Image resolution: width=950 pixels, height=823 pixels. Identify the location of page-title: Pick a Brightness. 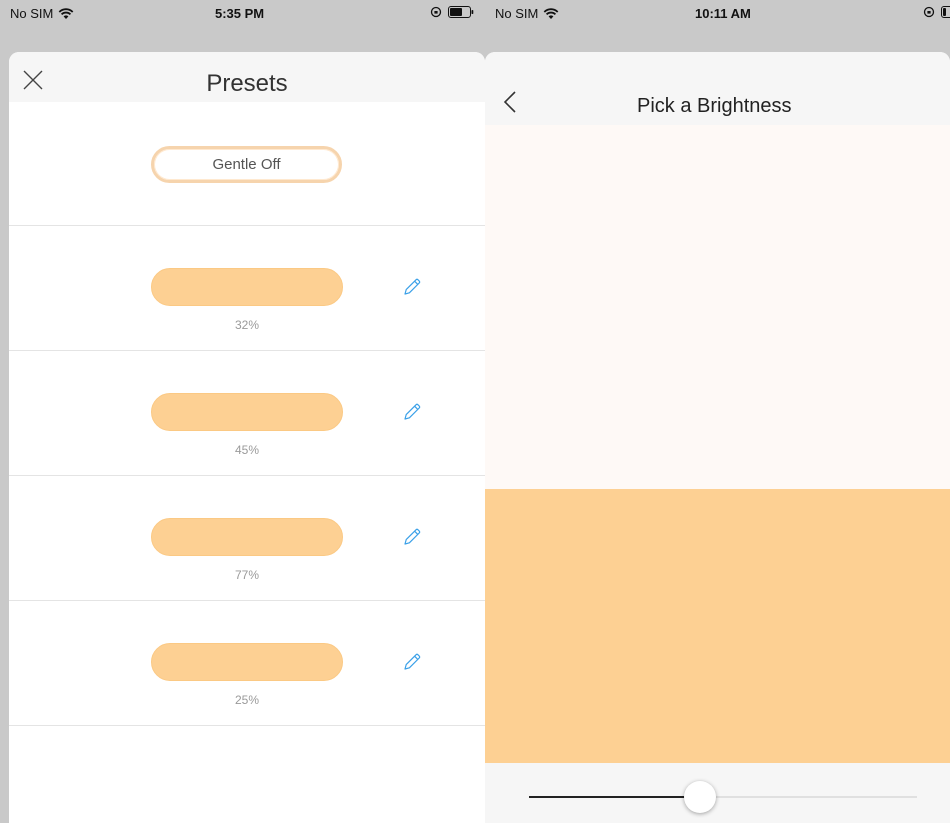
(714, 106).